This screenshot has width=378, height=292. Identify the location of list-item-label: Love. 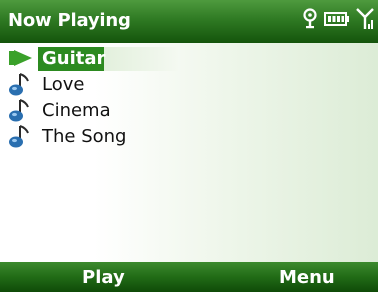
(63, 84).